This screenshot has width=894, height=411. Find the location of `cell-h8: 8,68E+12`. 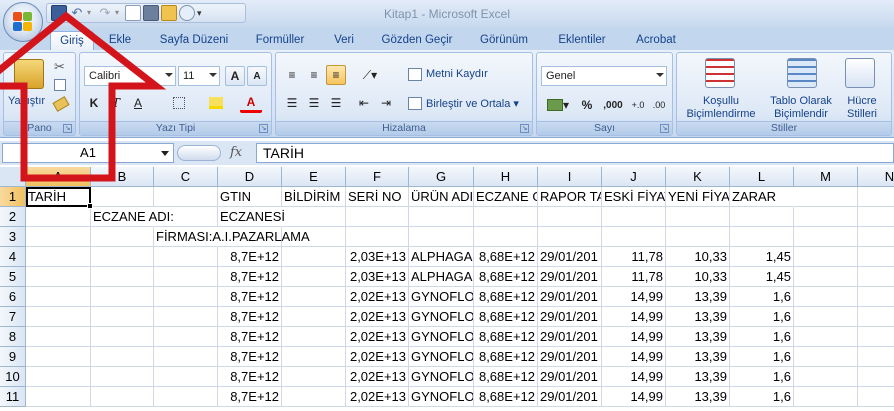

cell-h8: 8,68E+12 is located at coordinates (506, 337).